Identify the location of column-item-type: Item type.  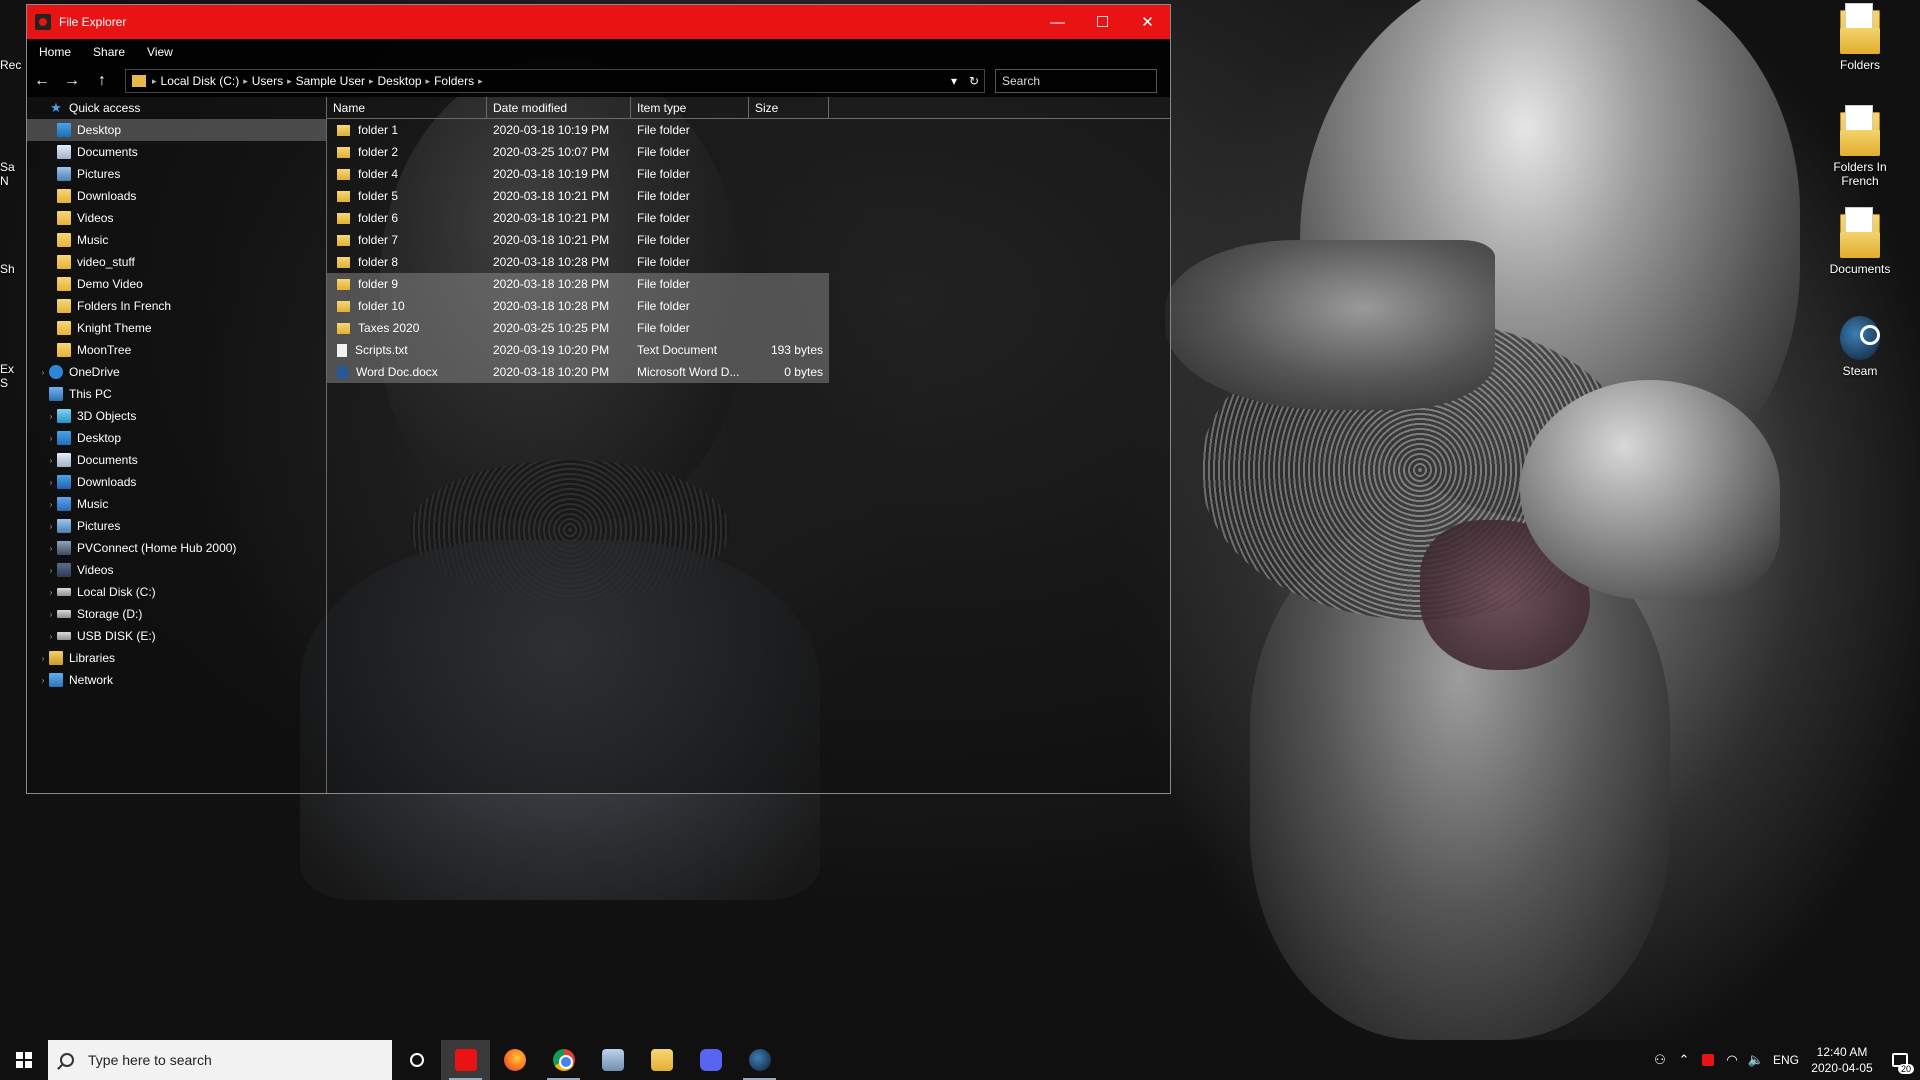
(690, 107).